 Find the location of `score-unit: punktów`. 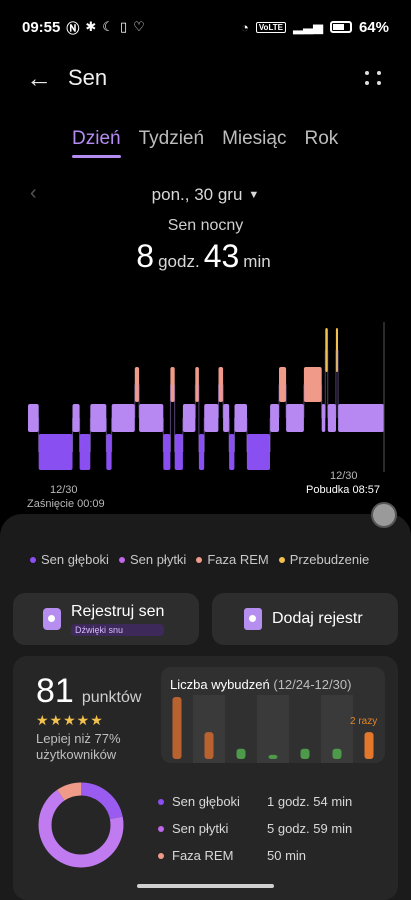

score-unit: punktów is located at coordinates (111, 697).